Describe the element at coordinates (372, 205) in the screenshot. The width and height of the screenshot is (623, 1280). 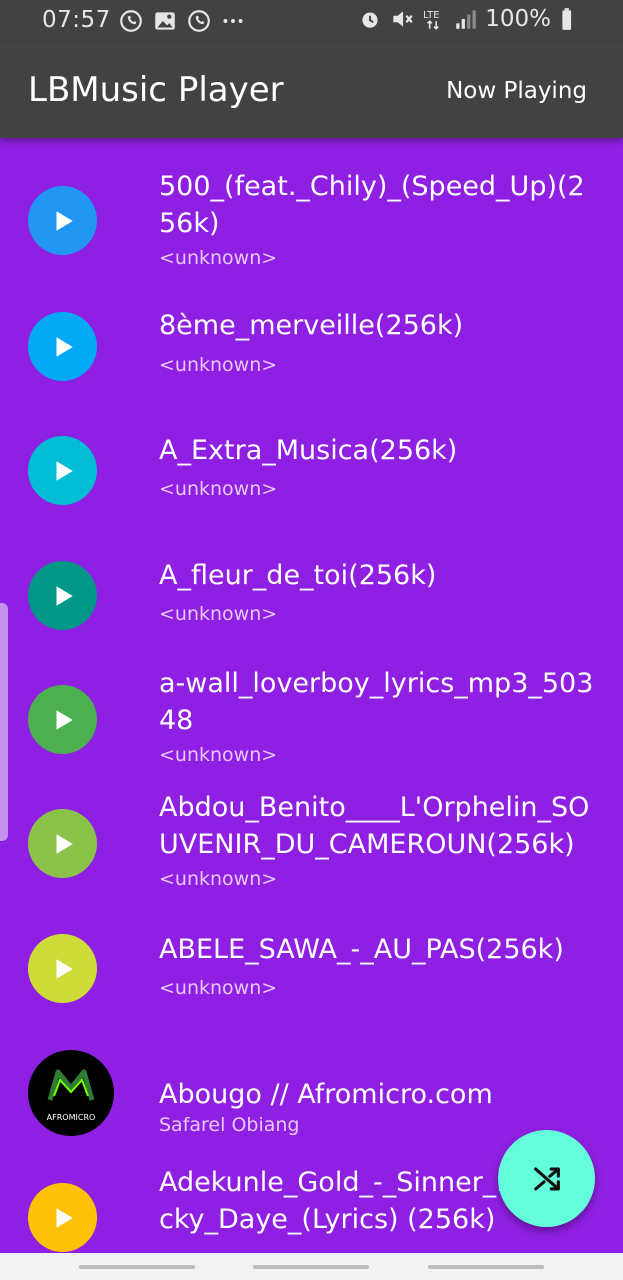
I see `track-title: 500_(feat._Chily)_(Speed_Up)(256k)` at that location.